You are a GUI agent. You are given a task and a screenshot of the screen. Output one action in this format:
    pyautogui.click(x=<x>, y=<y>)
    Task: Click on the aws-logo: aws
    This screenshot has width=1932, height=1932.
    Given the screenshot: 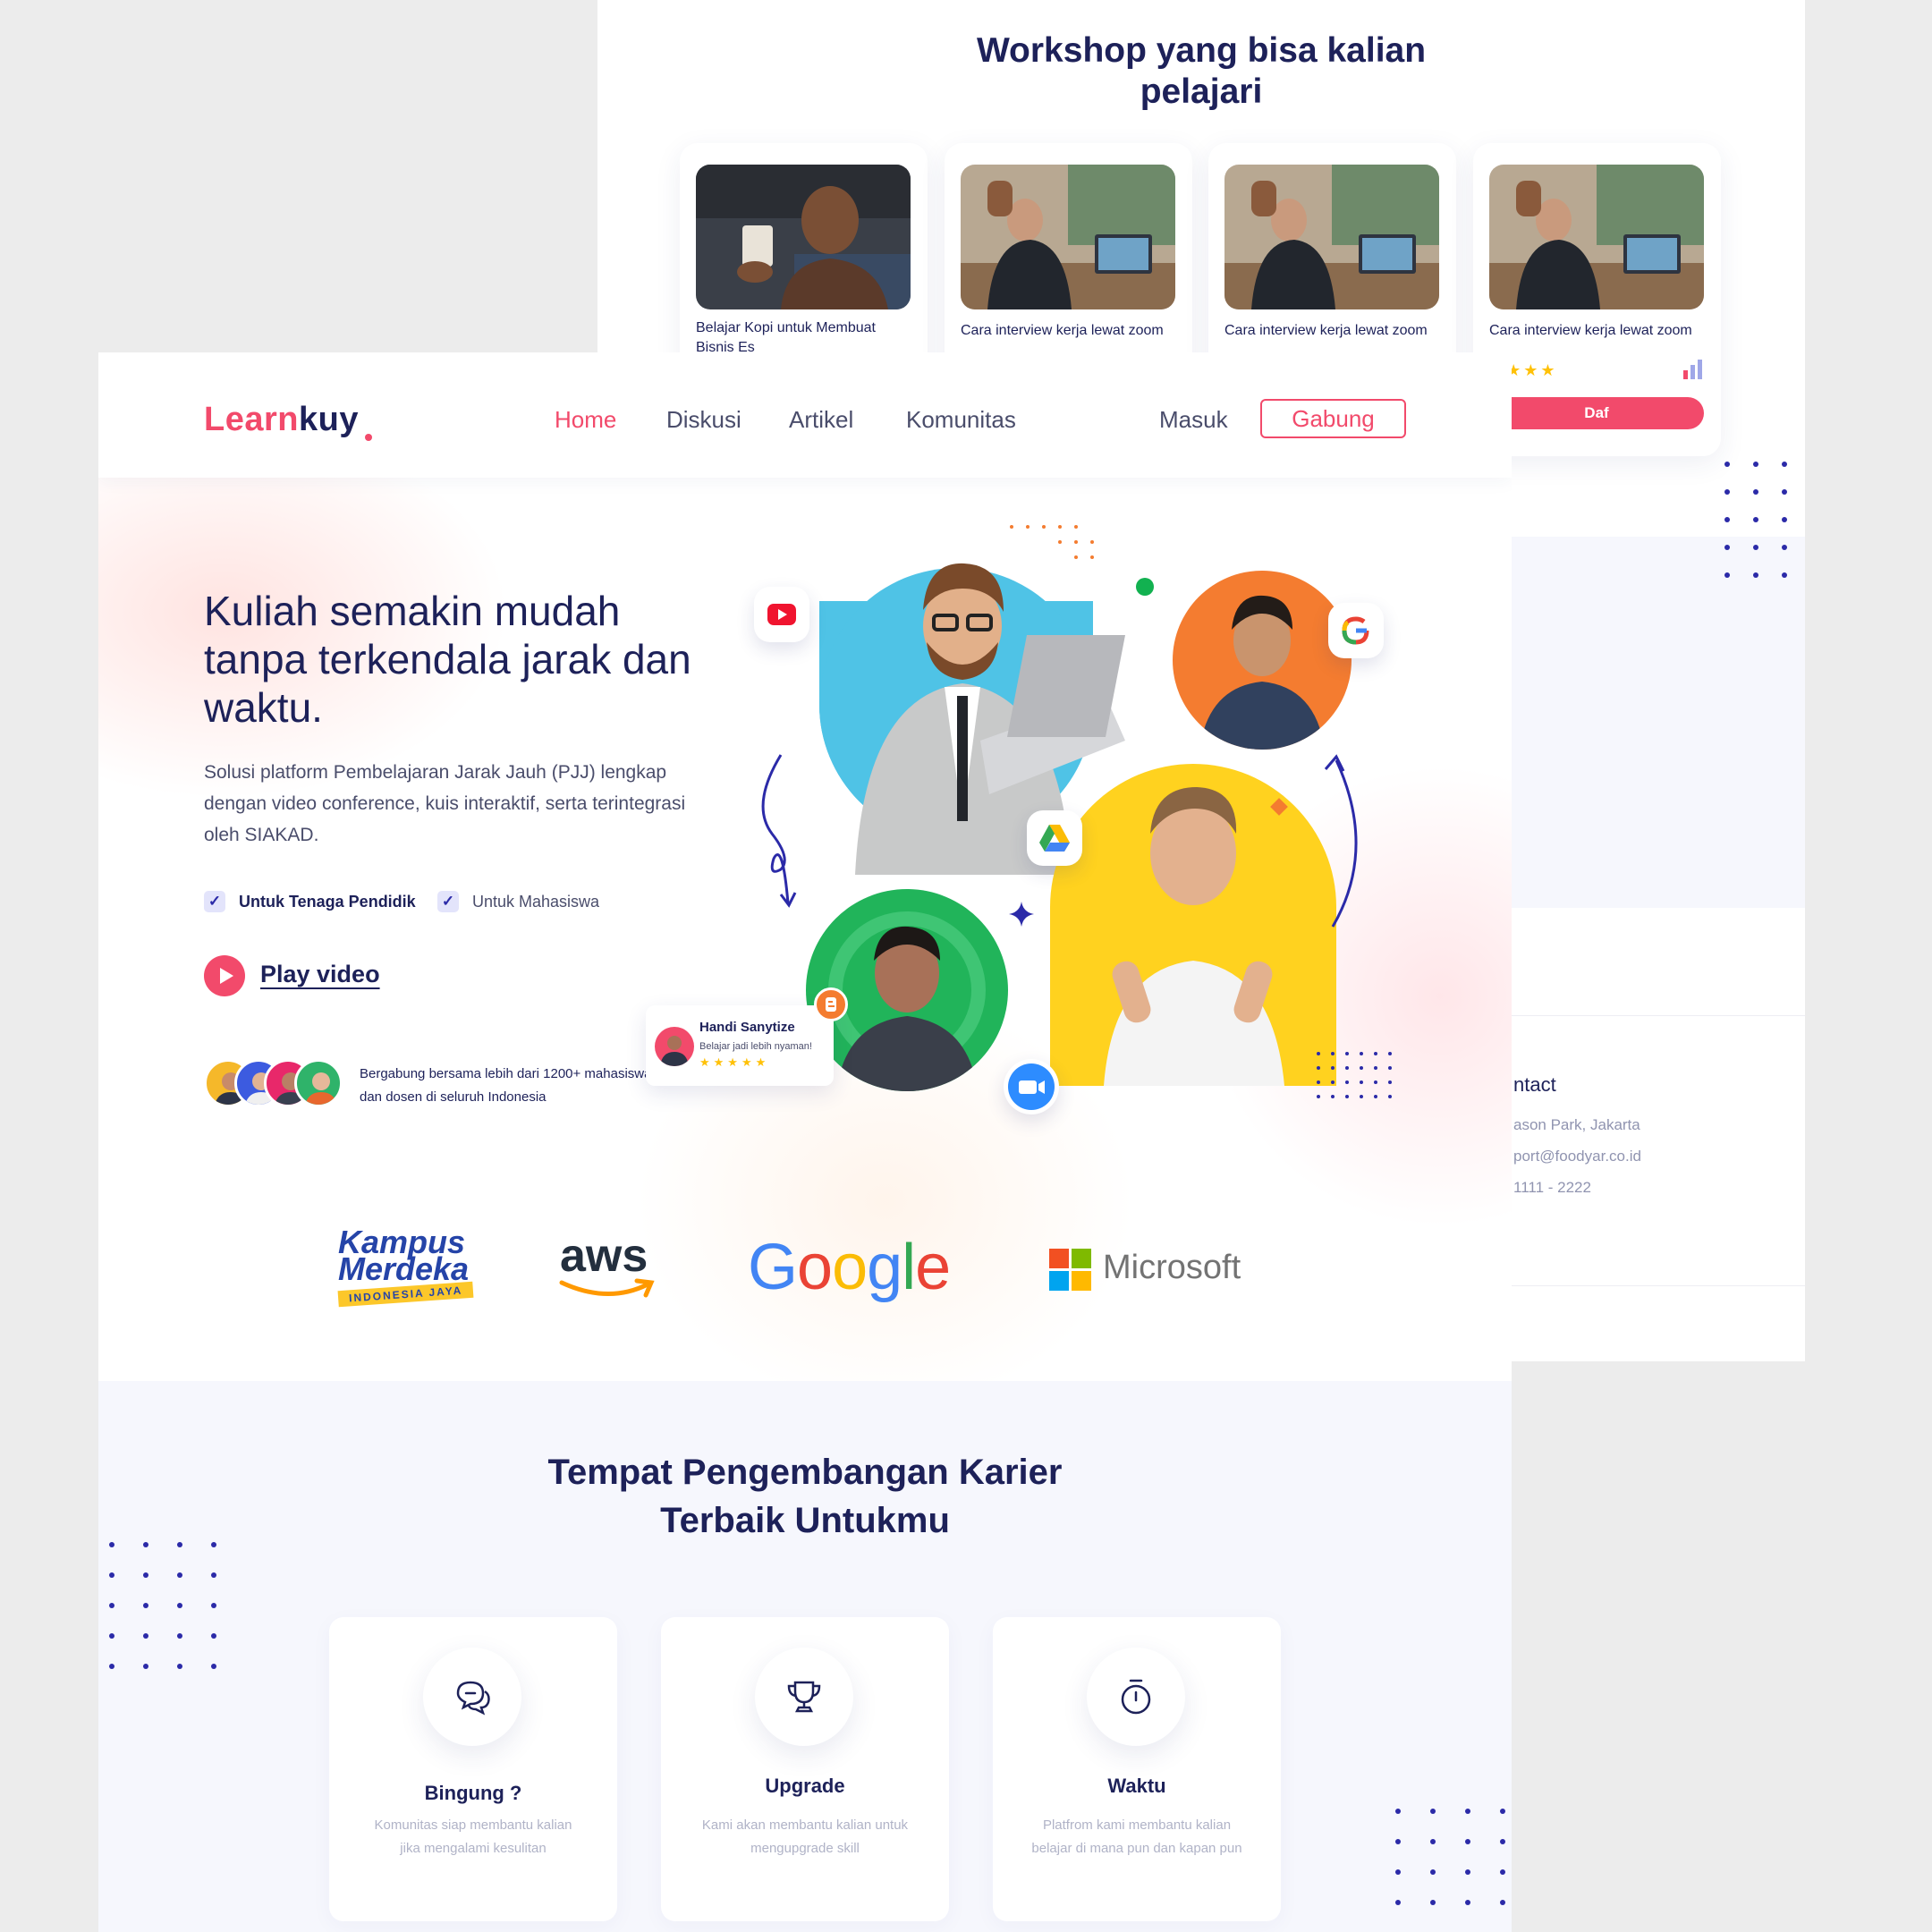 What is the action you would take?
    pyautogui.click(x=607, y=1263)
    